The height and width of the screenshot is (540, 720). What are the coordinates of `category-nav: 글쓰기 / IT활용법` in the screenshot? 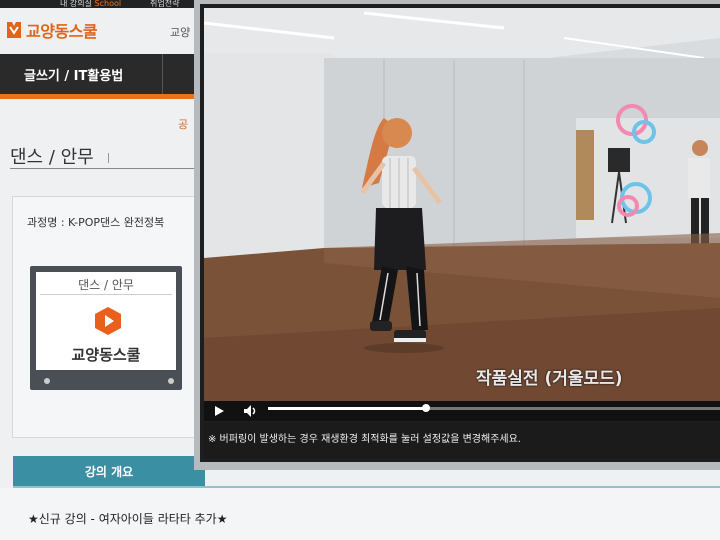 It's located at (97, 76).